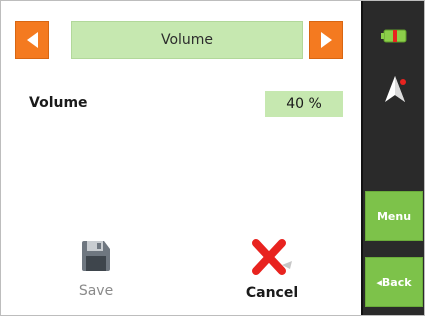 This screenshot has height=316, width=425. What do you see at coordinates (188, 104) in the screenshot?
I see `volume-setting-row: Volume 40 %` at bounding box center [188, 104].